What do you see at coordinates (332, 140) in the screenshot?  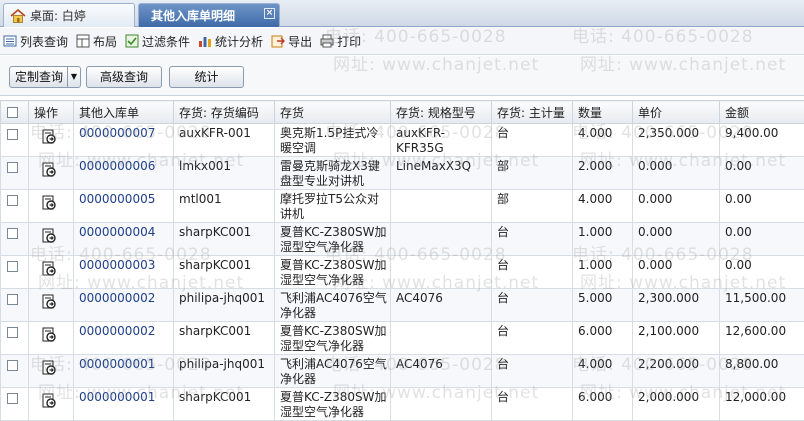 I see `cell-item-name: 奥克斯1.5P挂式冷暖空调` at bounding box center [332, 140].